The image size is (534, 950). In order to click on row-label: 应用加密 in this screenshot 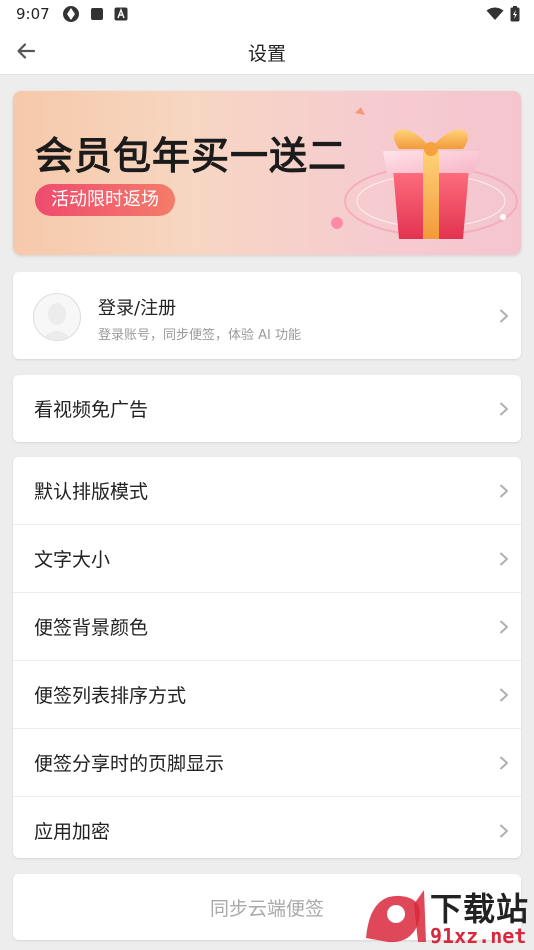, I will do `click(72, 832)`.